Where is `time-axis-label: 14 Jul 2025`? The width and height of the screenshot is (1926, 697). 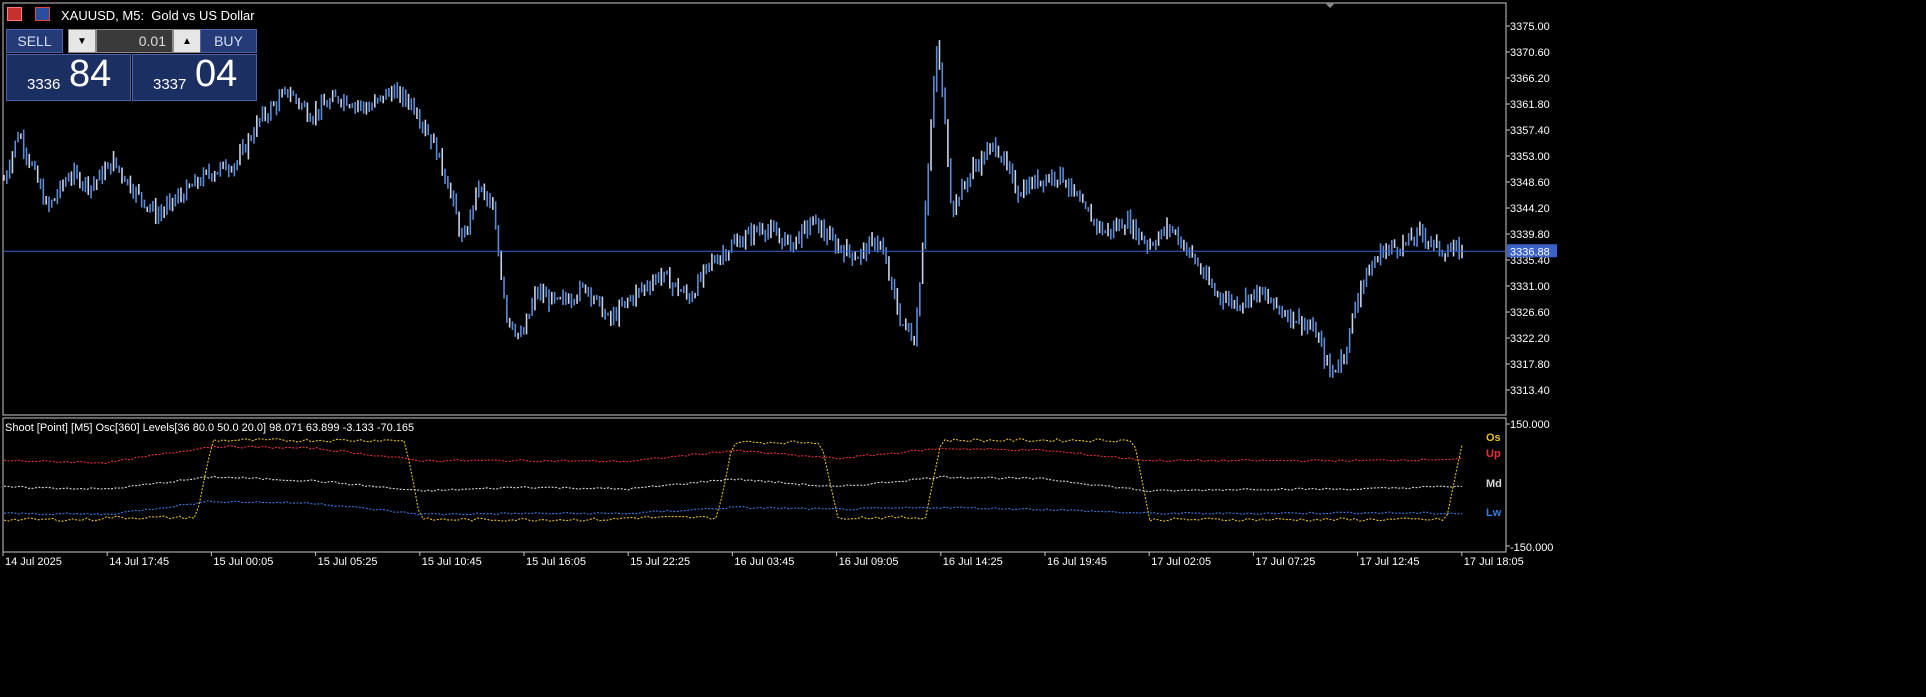 time-axis-label: 14 Jul 2025 is located at coordinates (33, 562).